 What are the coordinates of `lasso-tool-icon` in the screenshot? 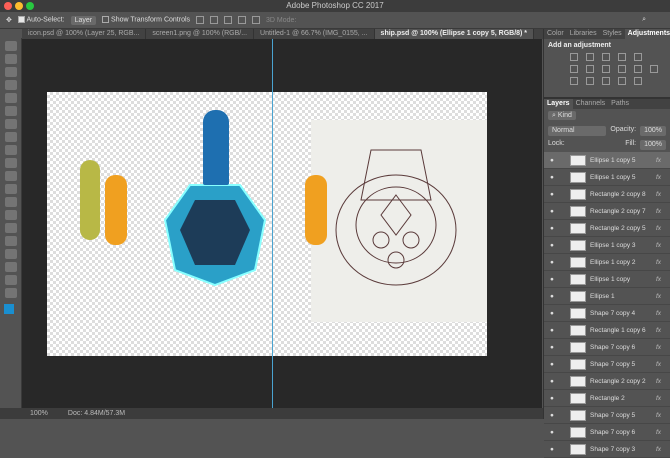 It's located at (11, 72).